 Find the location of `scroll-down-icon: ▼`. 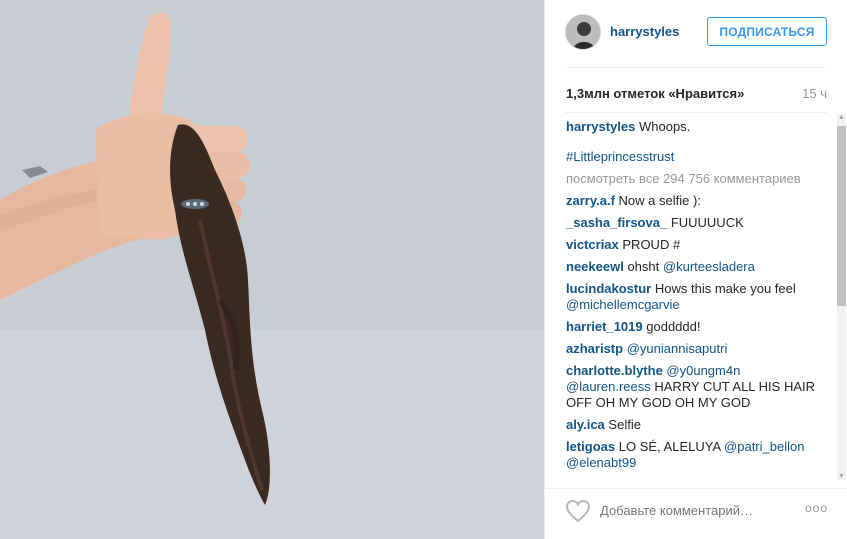

scroll-down-icon: ▼ is located at coordinates (841, 476).